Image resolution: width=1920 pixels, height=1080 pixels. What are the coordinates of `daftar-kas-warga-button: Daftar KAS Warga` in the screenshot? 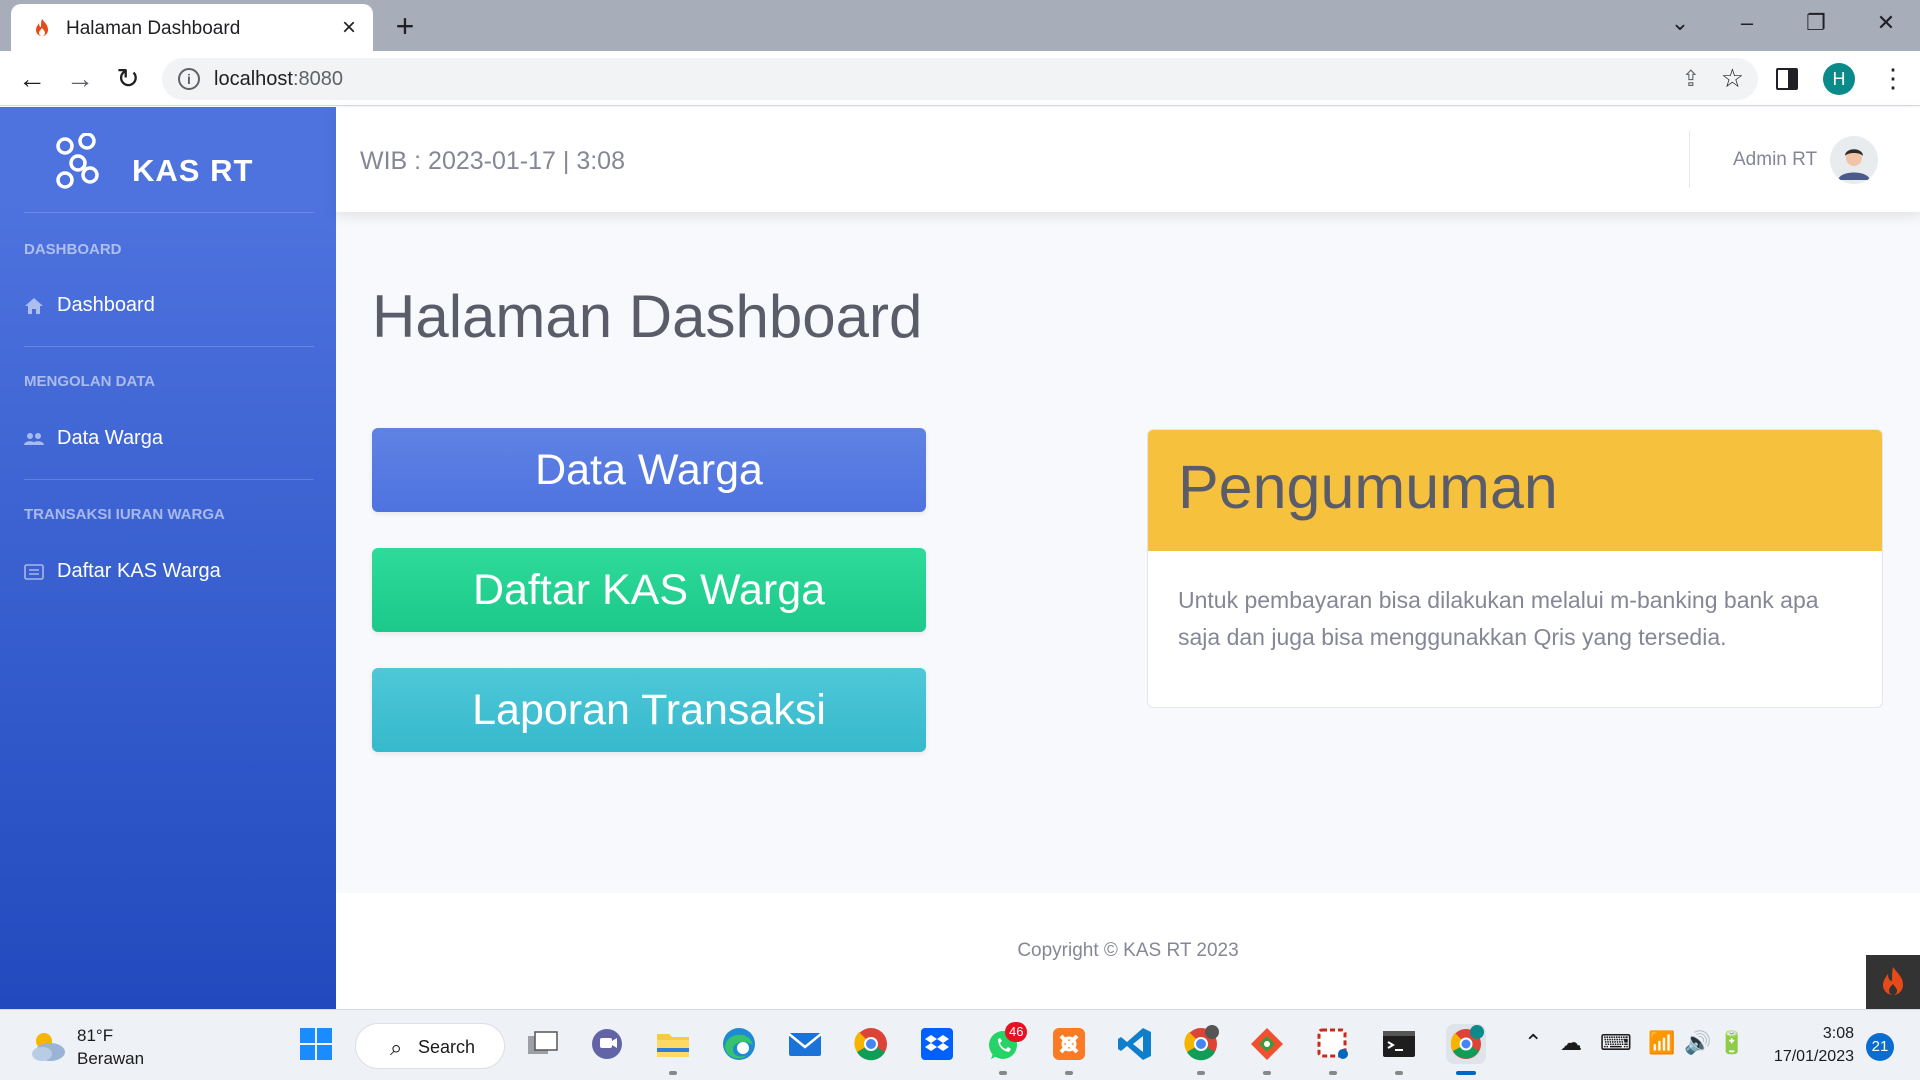 It's located at (649, 590).